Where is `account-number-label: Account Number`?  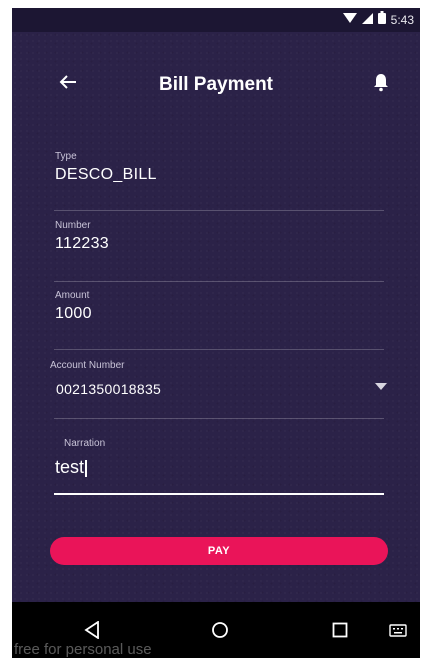
account-number-label: Account Number is located at coordinates (87, 365).